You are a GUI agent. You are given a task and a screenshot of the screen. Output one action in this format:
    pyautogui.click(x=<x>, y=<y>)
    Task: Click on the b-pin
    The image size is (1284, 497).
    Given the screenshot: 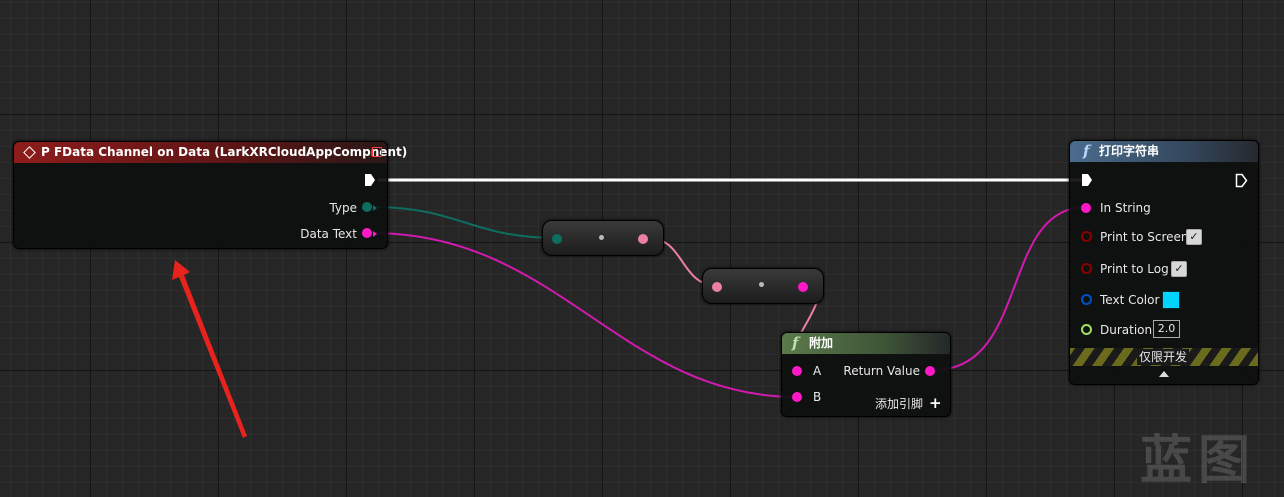 What is the action you would take?
    pyautogui.click(x=797, y=397)
    